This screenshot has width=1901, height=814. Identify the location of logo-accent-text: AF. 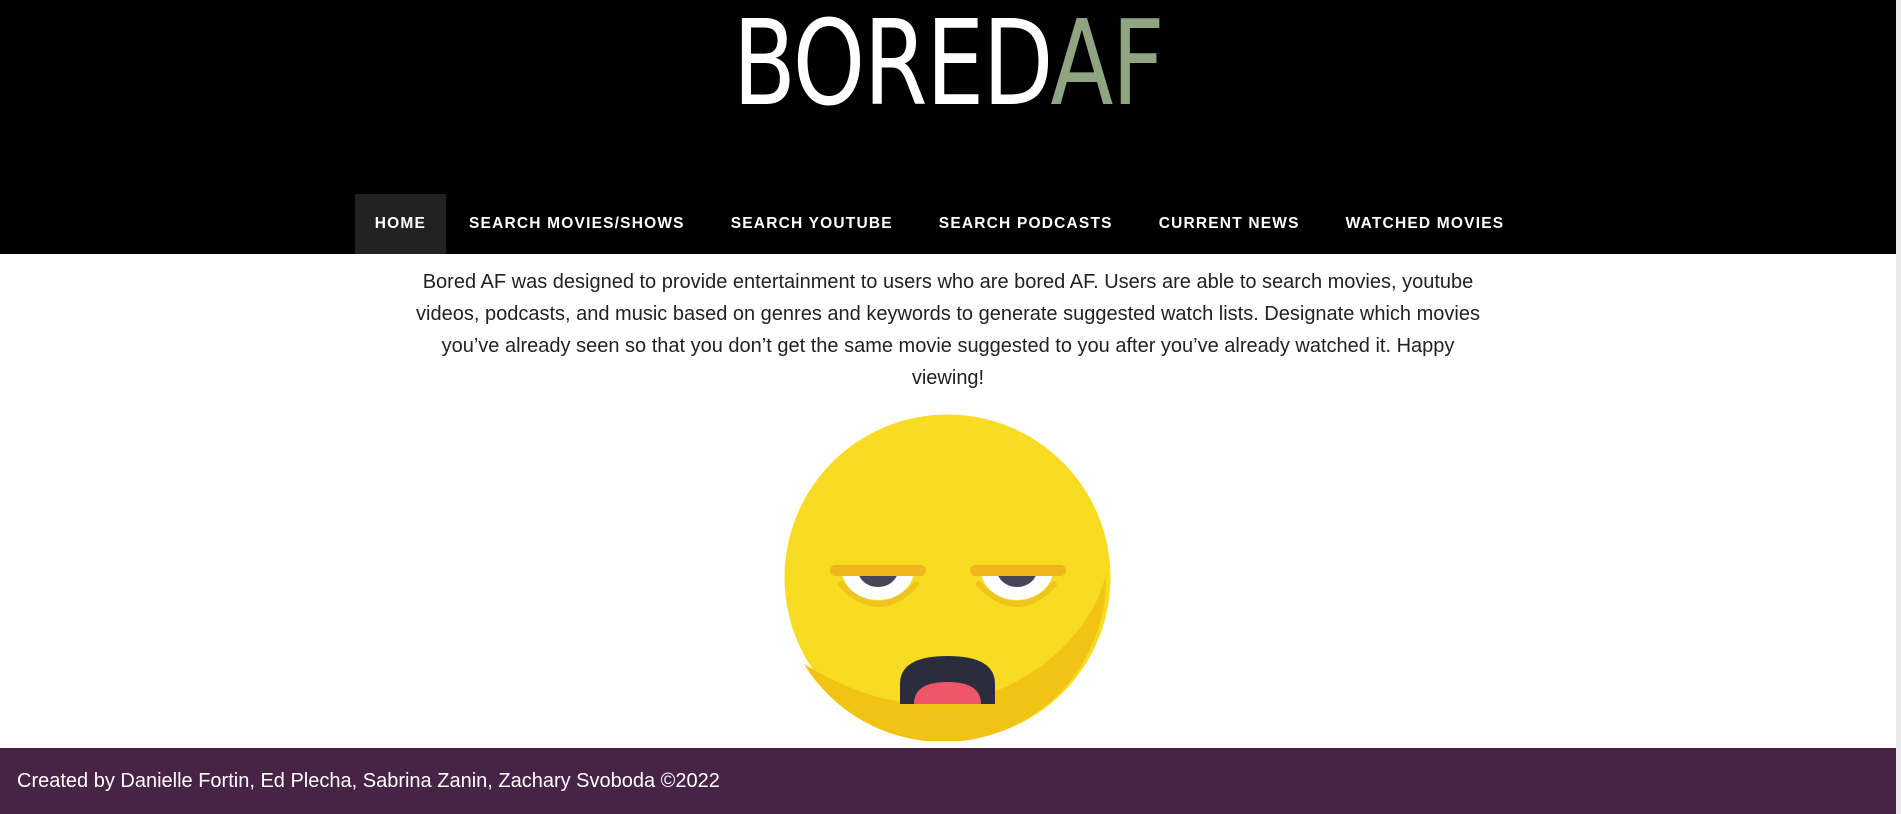
(1107, 66).